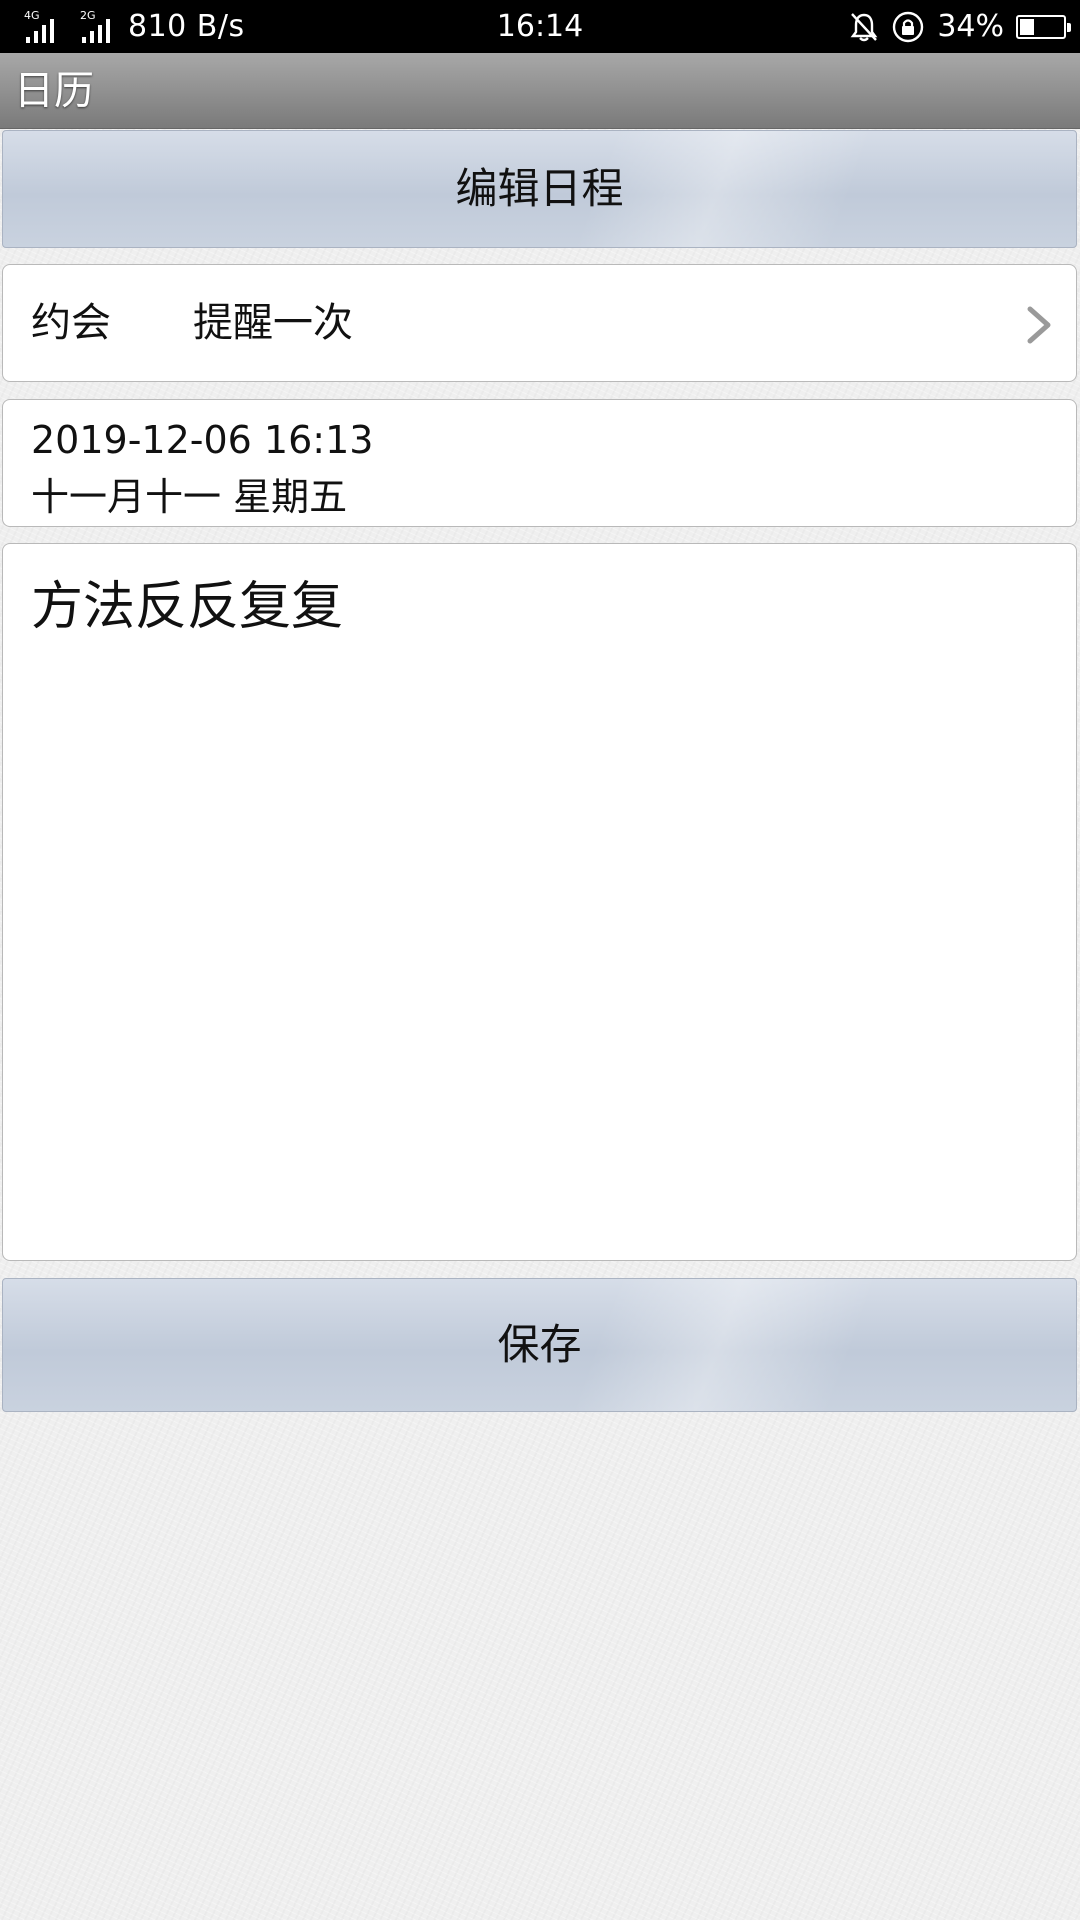  Describe the element at coordinates (970, 26) in the screenshot. I see `battery-percent: 34%` at that location.